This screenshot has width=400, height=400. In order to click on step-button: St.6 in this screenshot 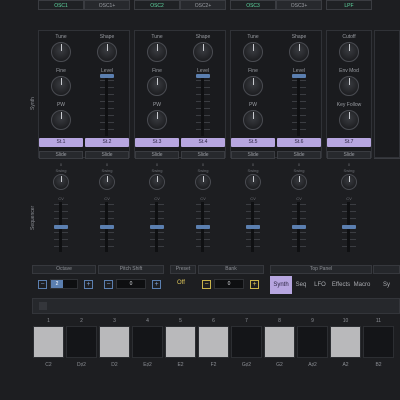, I will do `click(299, 142)`.